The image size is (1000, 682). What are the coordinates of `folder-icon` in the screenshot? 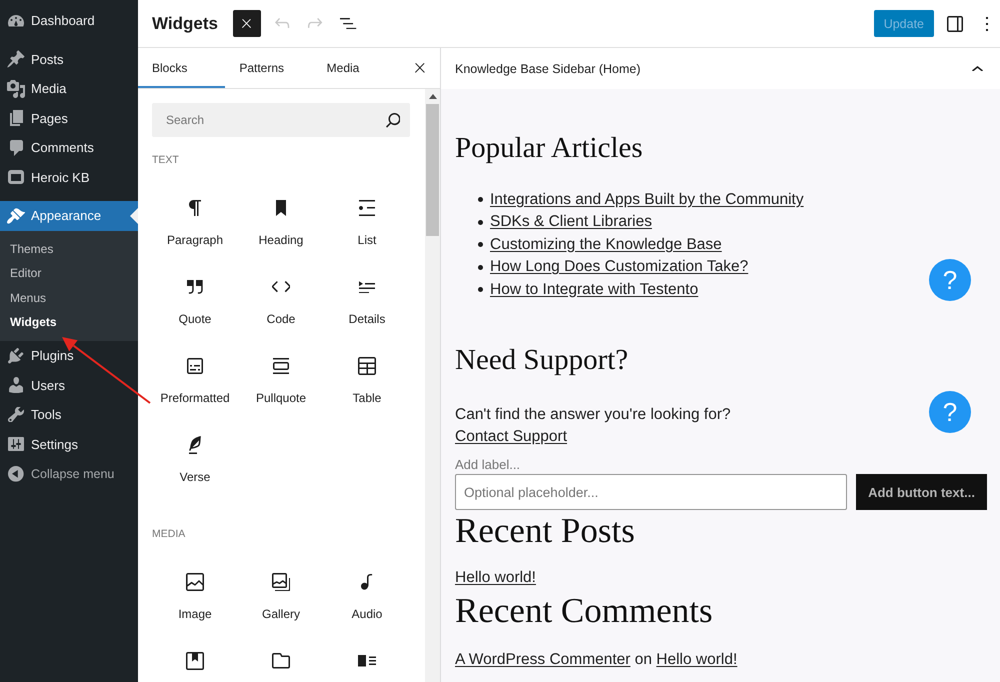 It's located at (281, 661).